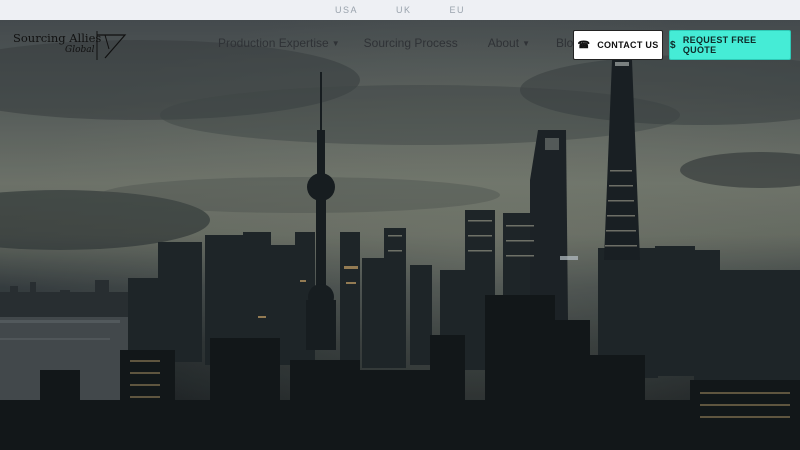  Describe the element at coordinates (111, 45) in the screenshot. I see `logo-mark-icon` at that location.